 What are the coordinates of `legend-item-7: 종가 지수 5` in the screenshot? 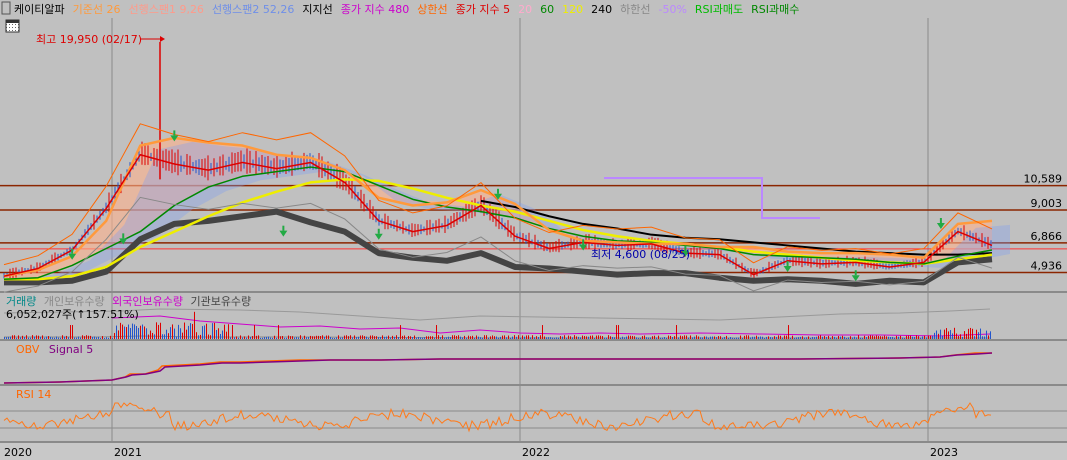 It's located at (483, 9).